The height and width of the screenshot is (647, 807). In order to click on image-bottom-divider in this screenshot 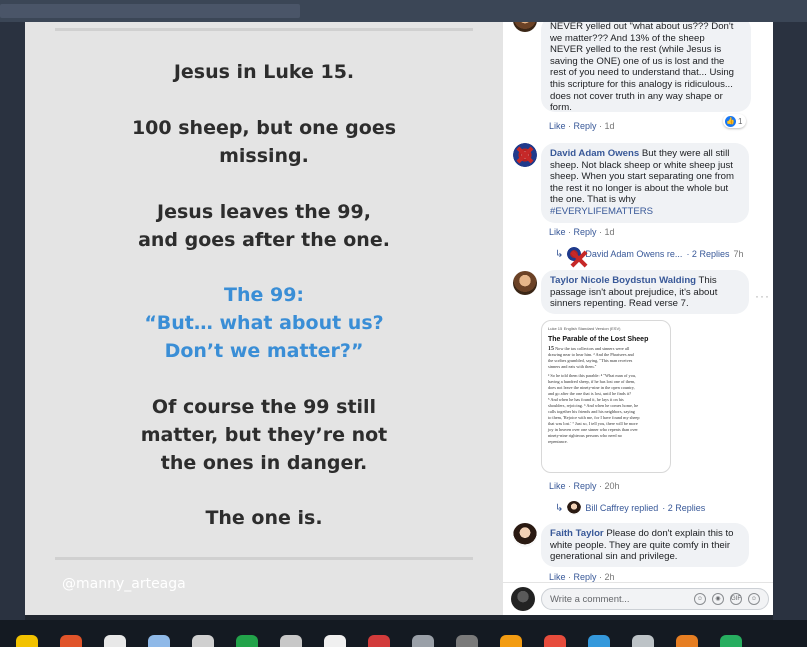, I will do `click(264, 558)`.